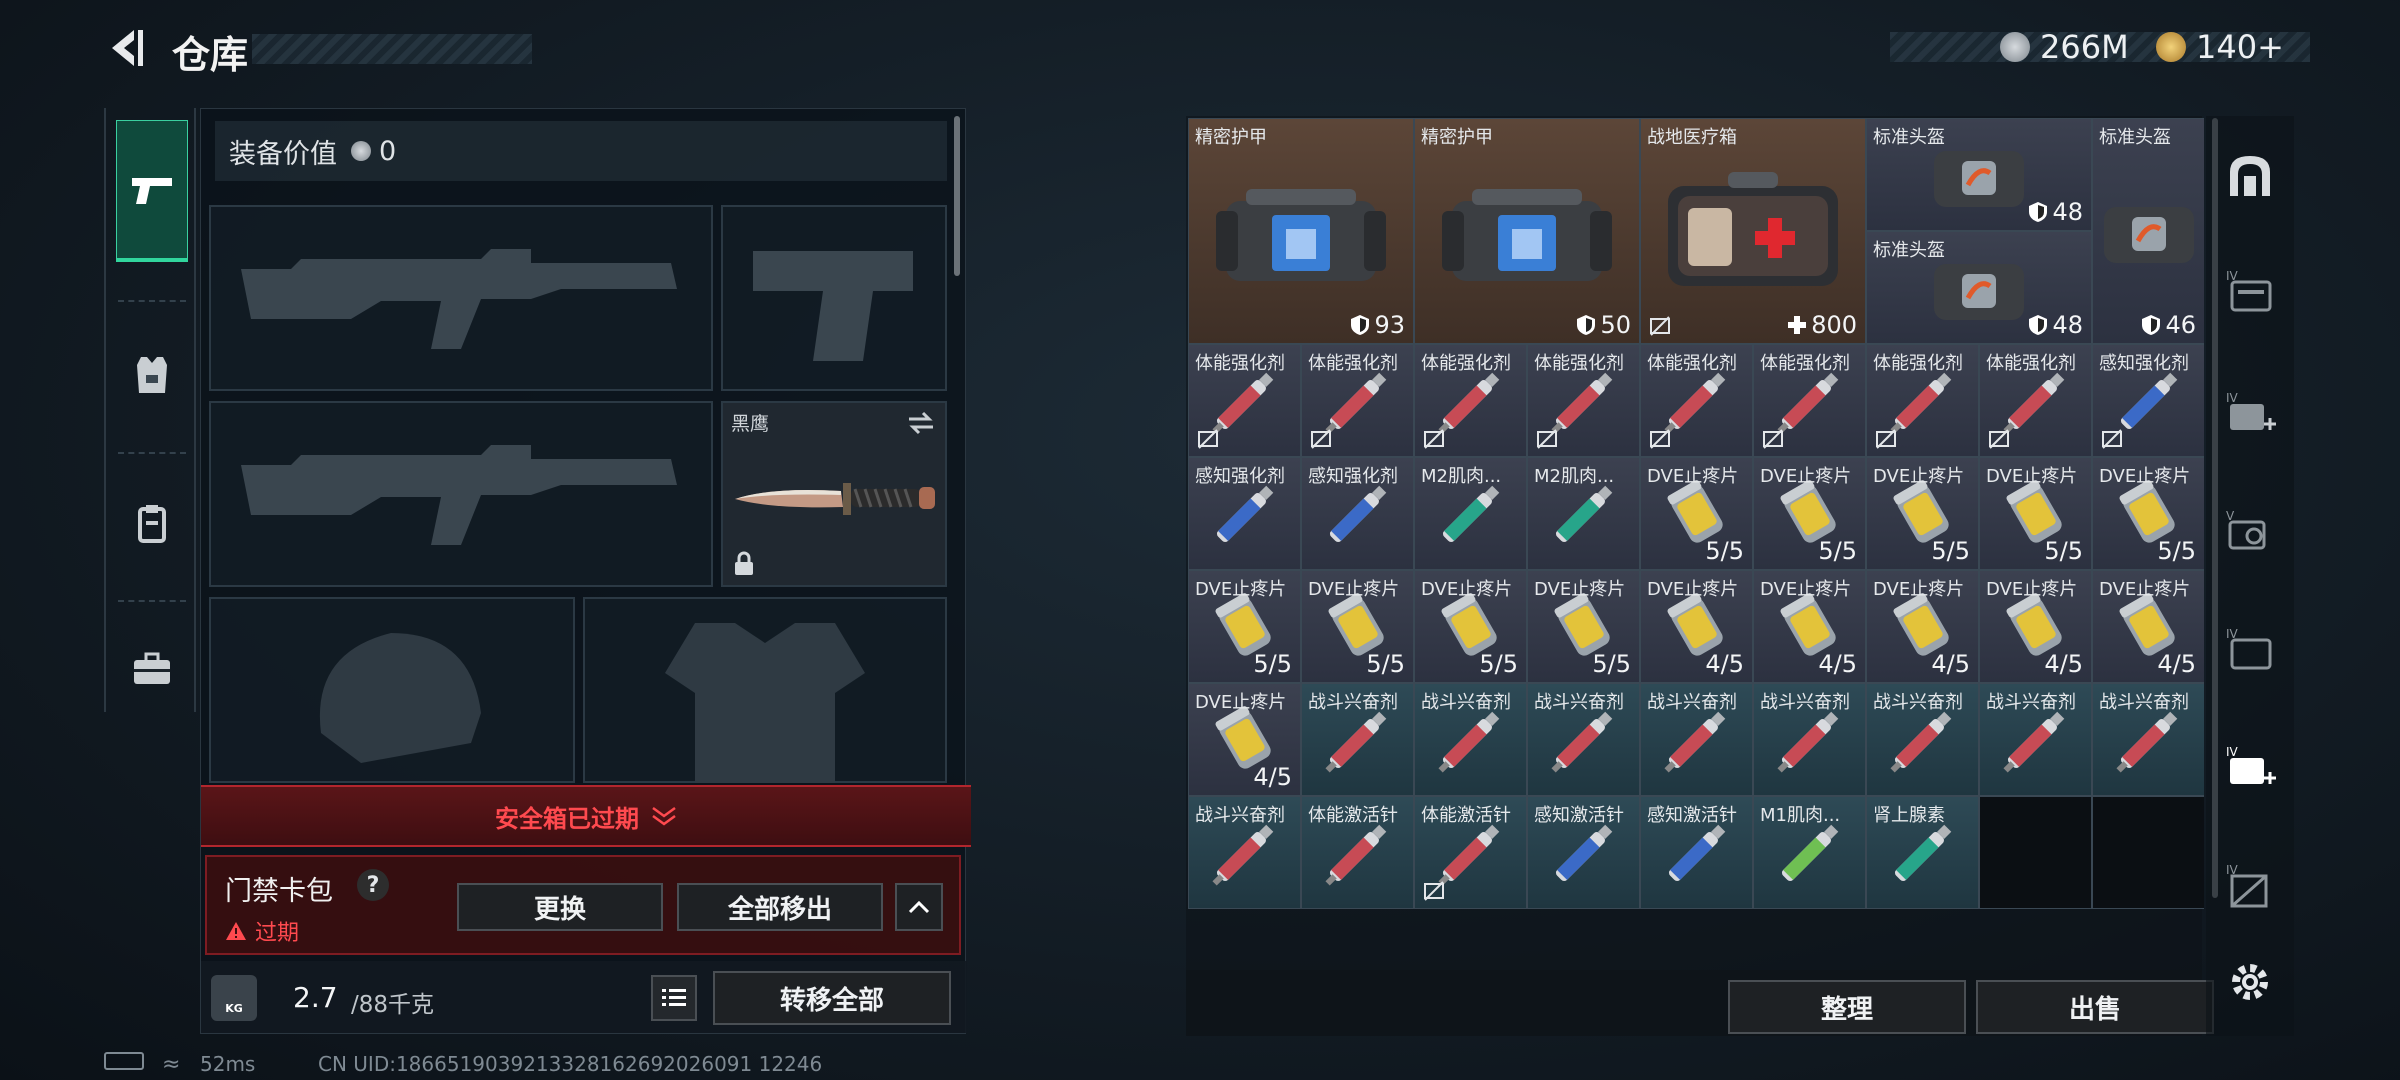 Image resolution: width=2400 pixels, height=1080 pixels. I want to click on storage-level4-icon: IV, so click(2250, 650).